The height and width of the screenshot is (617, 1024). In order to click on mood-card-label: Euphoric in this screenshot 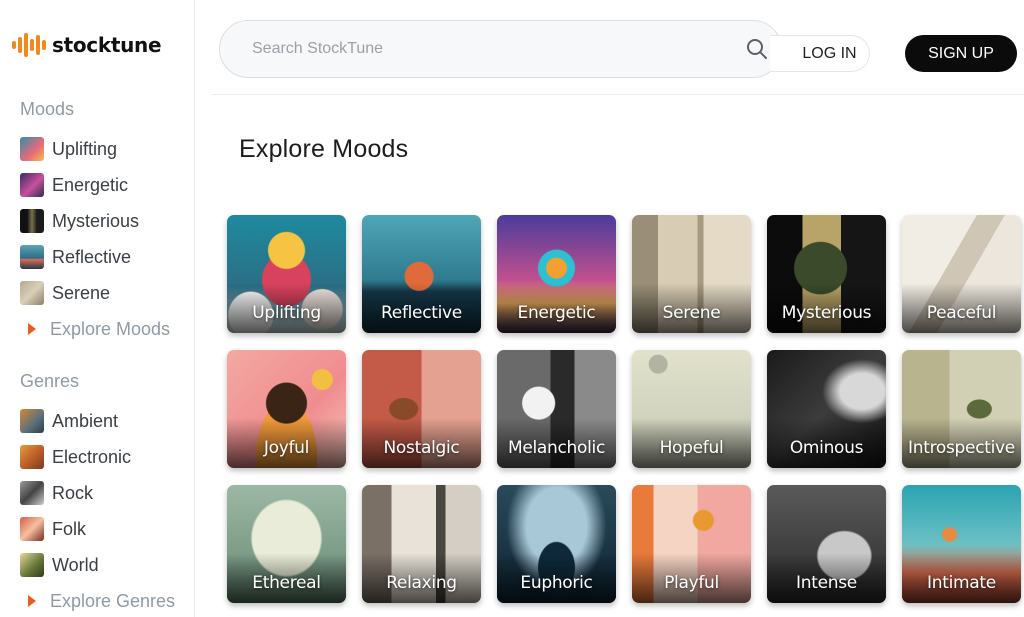, I will do `click(556, 583)`.